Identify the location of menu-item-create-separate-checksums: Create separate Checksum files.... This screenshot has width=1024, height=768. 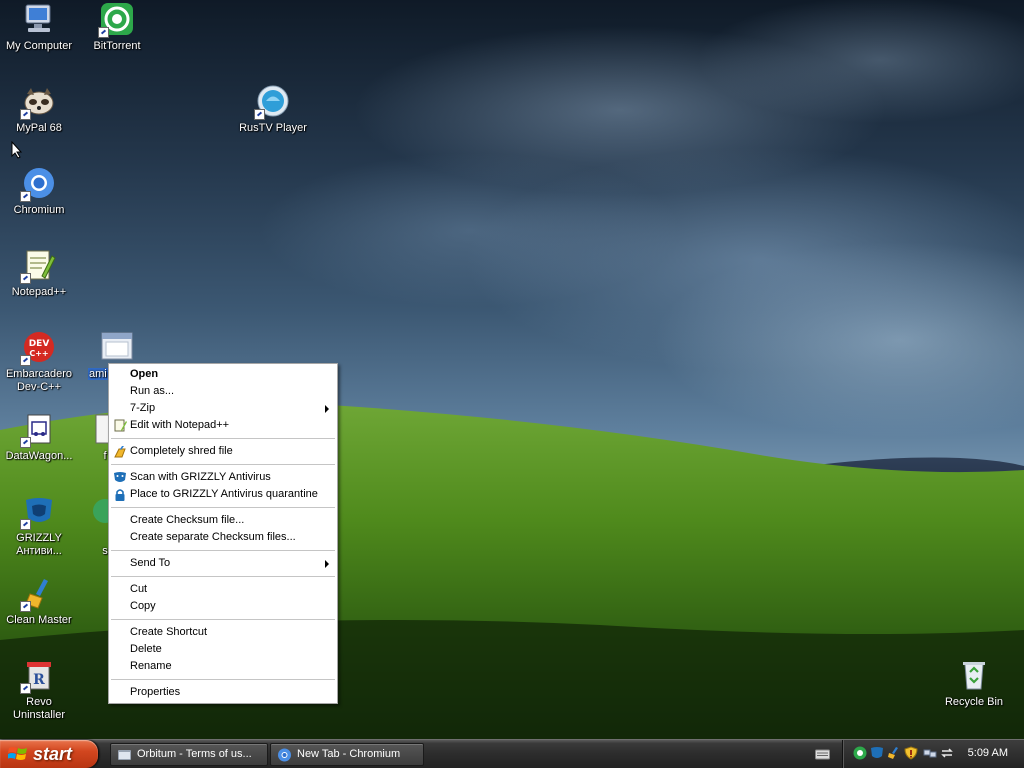
(223, 537).